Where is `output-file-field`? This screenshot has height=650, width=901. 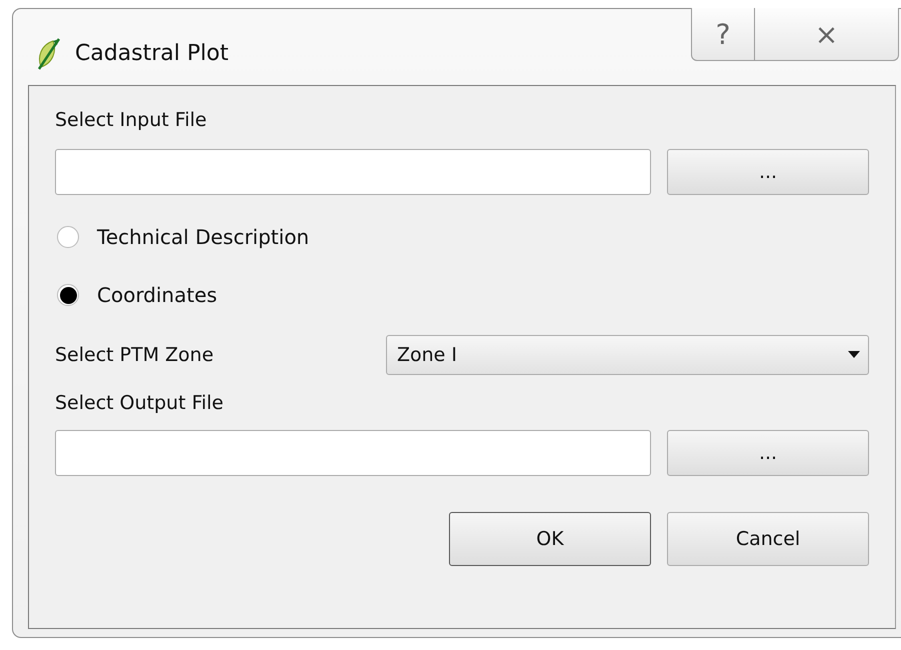 output-file-field is located at coordinates (353, 453).